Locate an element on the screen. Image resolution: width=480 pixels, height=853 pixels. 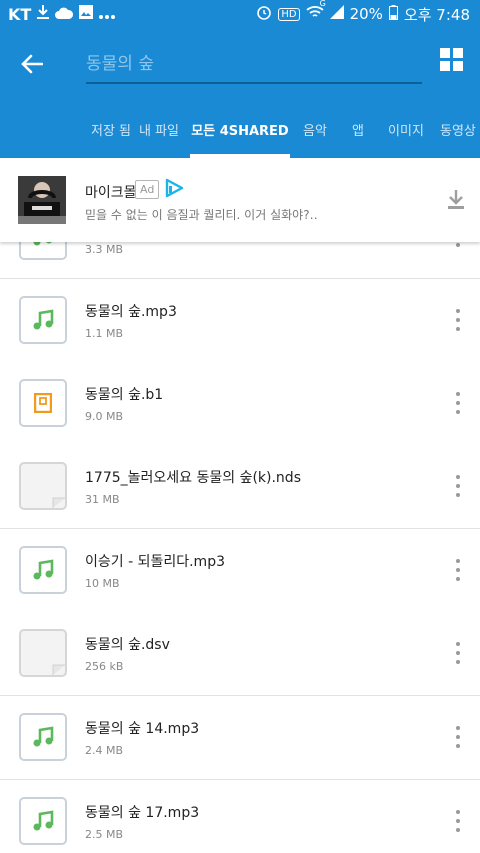
battery-percent: 20% is located at coordinates (366, 14).